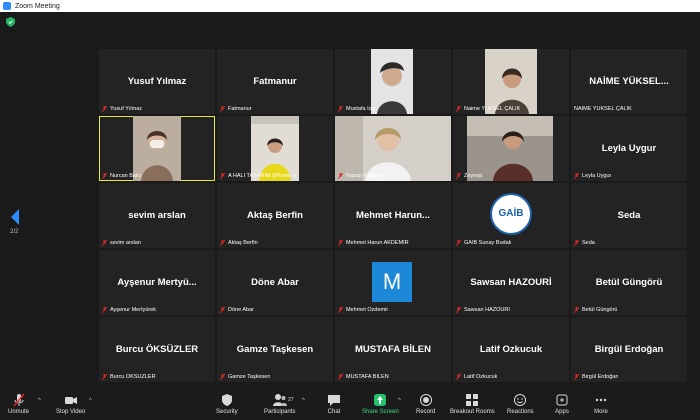 Image resolution: width=700 pixels, height=420 pixels. I want to click on security-label: Security, so click(227, 412).